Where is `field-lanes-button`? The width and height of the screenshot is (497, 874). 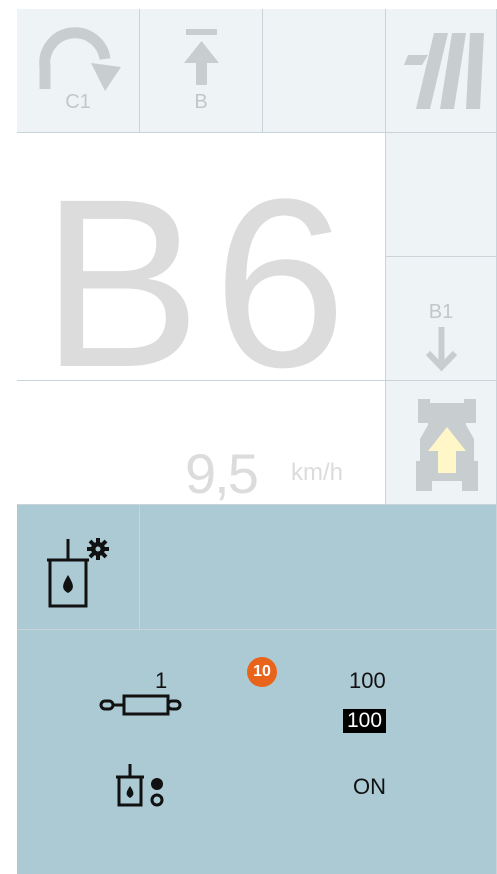 field-lanes-button is located at coordinates (441, 71).